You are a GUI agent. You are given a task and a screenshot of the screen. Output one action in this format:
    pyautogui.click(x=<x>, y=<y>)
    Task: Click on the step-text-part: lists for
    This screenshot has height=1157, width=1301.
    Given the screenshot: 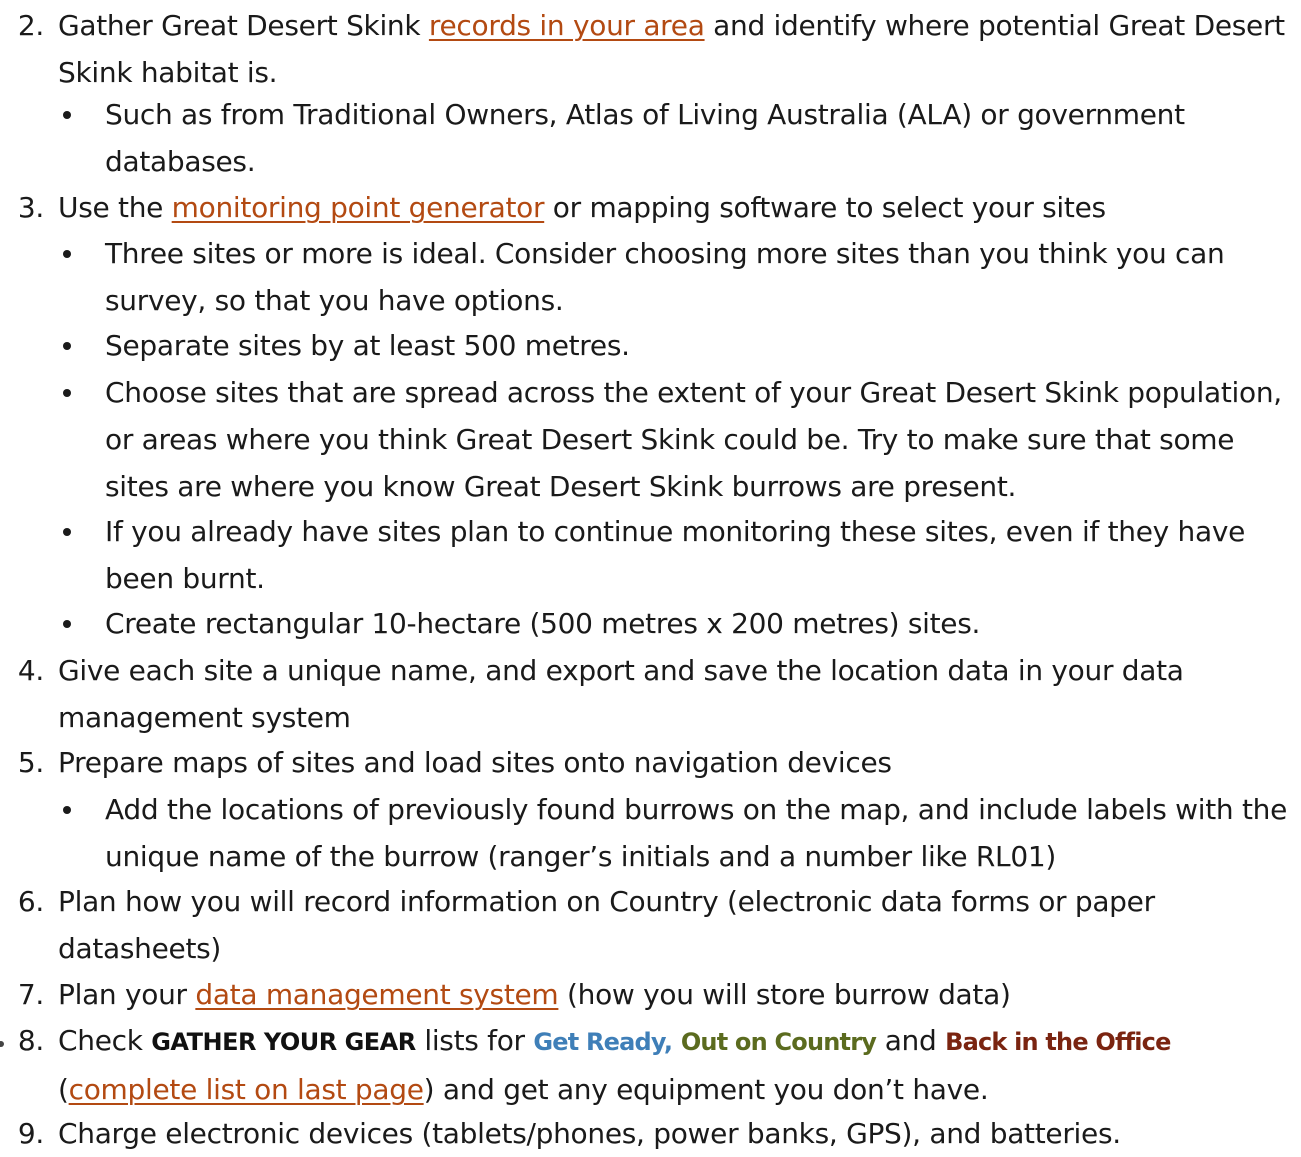 What is the action you would take?
    pyautogui.click(x=474, y=1040)
    